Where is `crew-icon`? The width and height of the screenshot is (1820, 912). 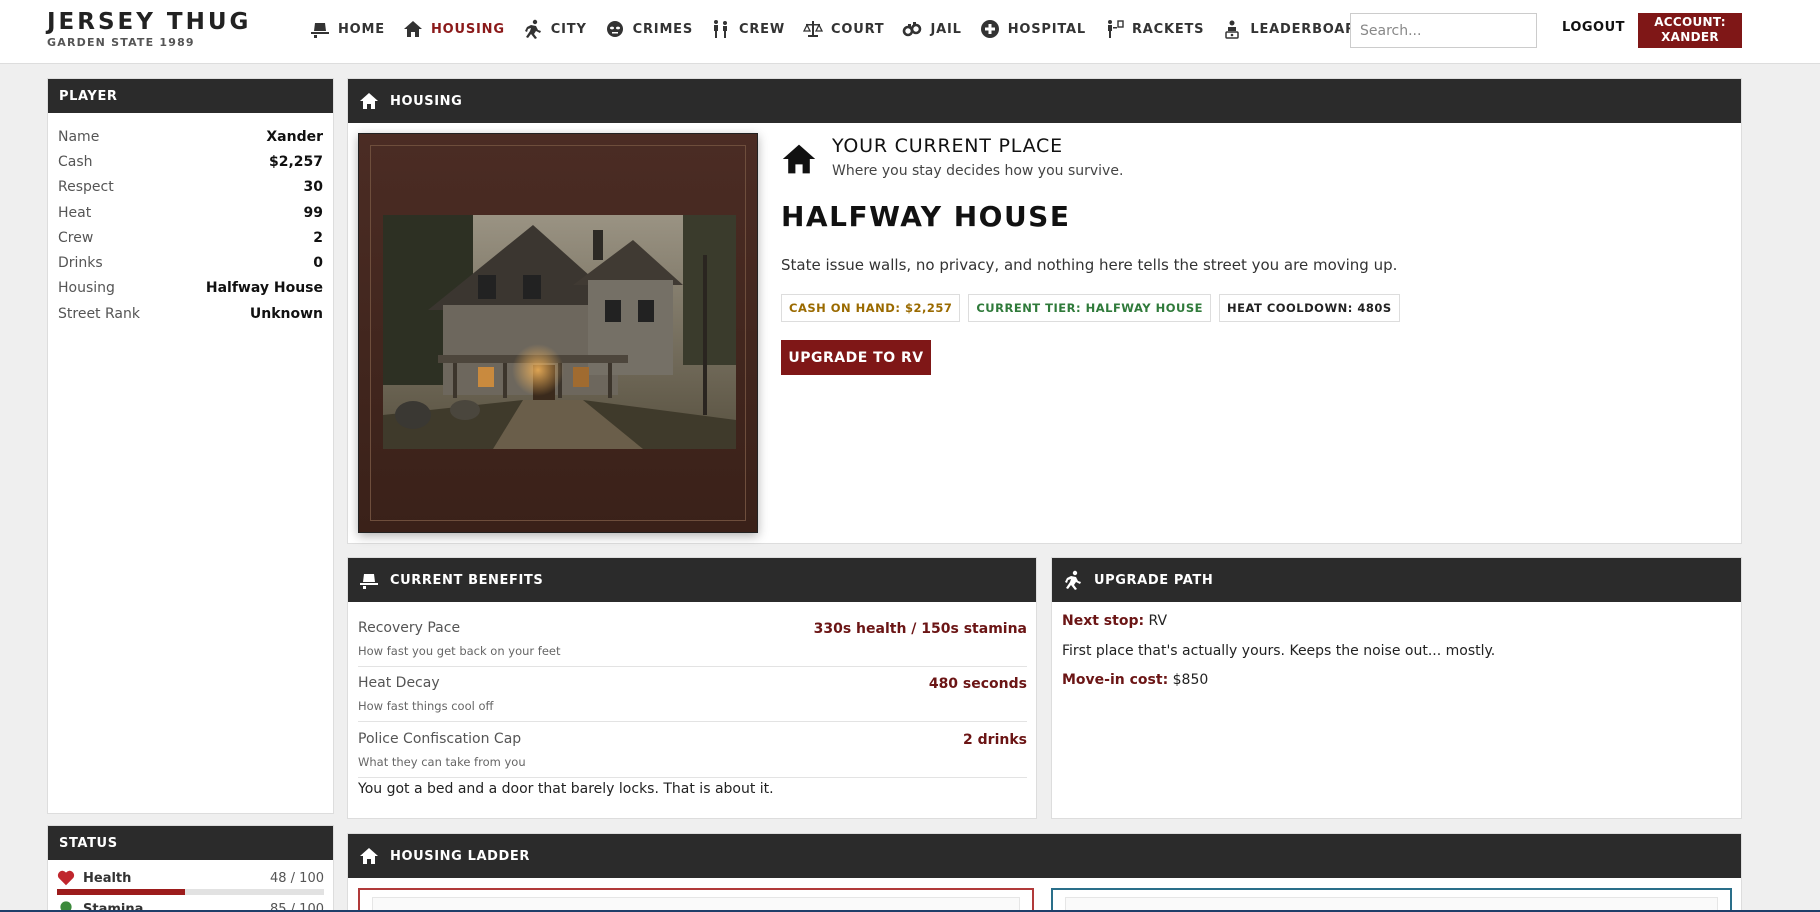 crew-icon is located at coordinates (721, 29).